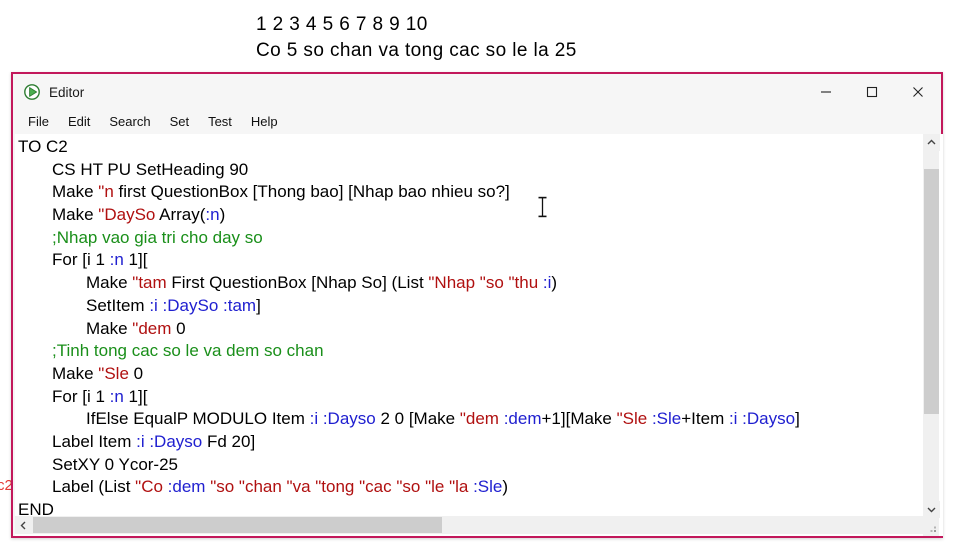 The width and height of the screenshot is (955, 544). I want to click on code-token: TO C2, so click(43, 146).